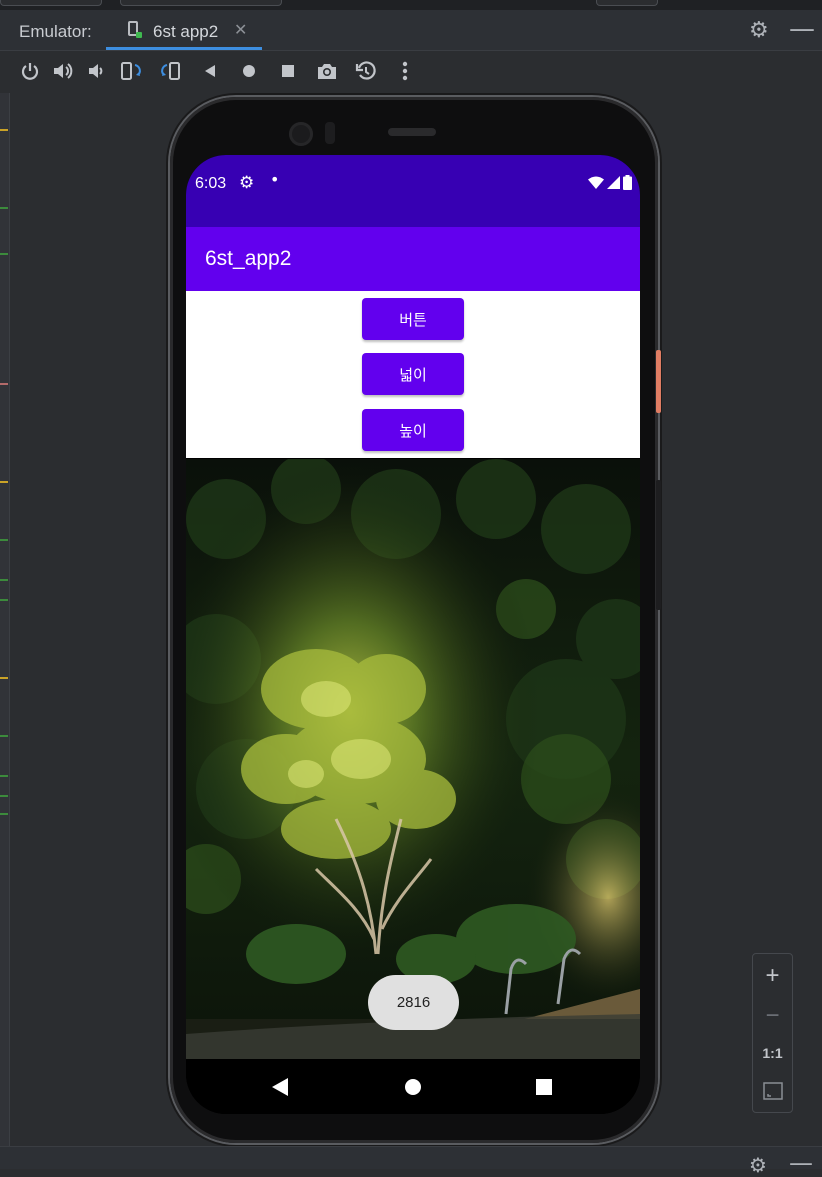 Image resolution: width=822 pixels, height=1177 pixels. Describe the element at coordinates (658, 381) in the screenshot. I see `device-power-button` at that location.